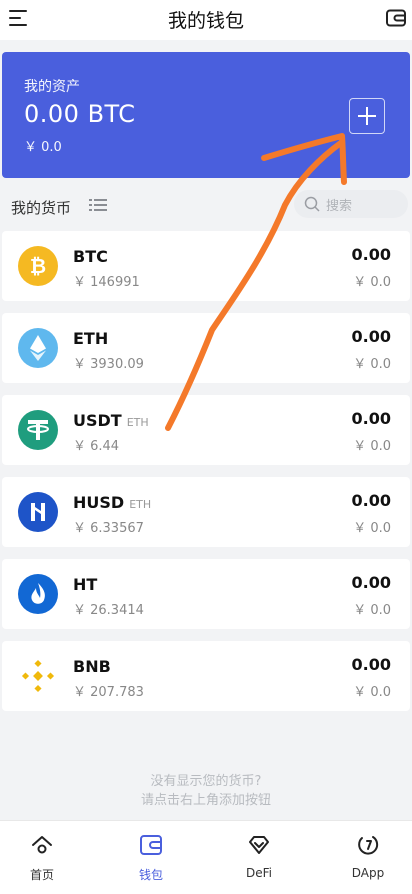  I want to click on bnb-icon, so click(38, 676).